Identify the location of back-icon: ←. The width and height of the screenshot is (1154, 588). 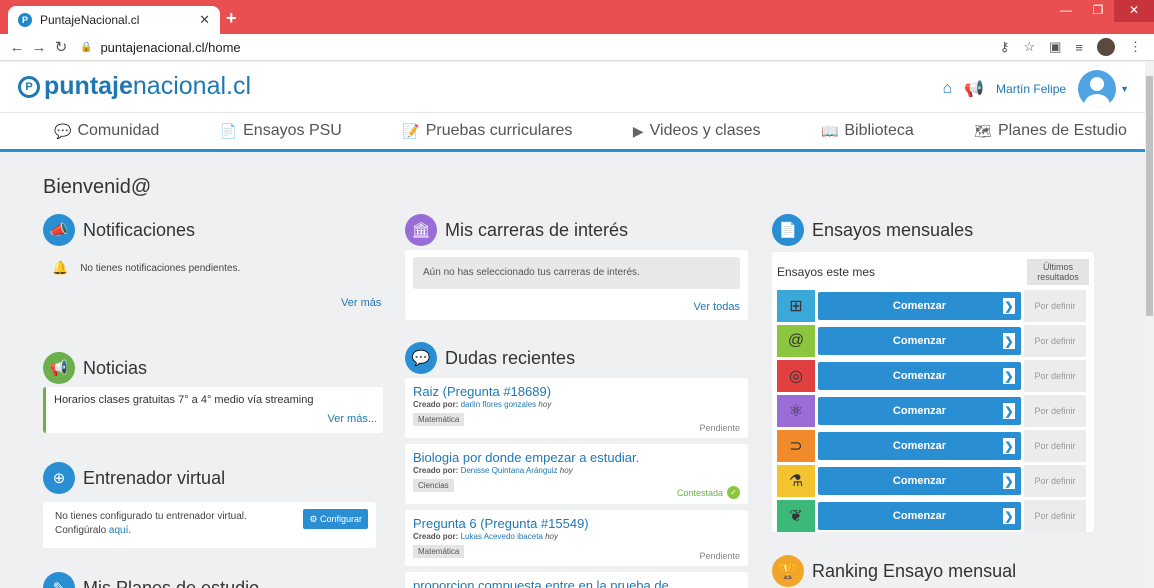
(17, 47).